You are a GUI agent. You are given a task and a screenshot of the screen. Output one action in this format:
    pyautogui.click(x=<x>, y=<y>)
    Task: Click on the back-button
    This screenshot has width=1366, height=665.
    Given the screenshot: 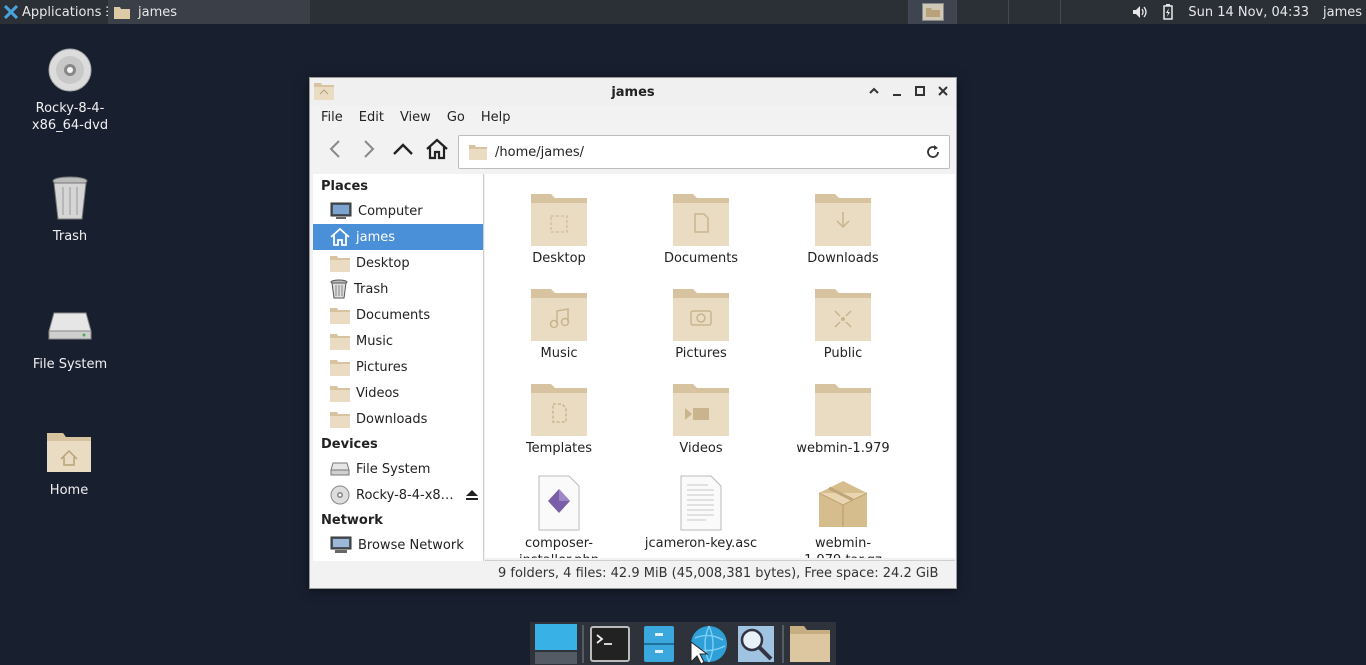 What is the action you would take?
    pyautogui.click(x=335, y=149)
    